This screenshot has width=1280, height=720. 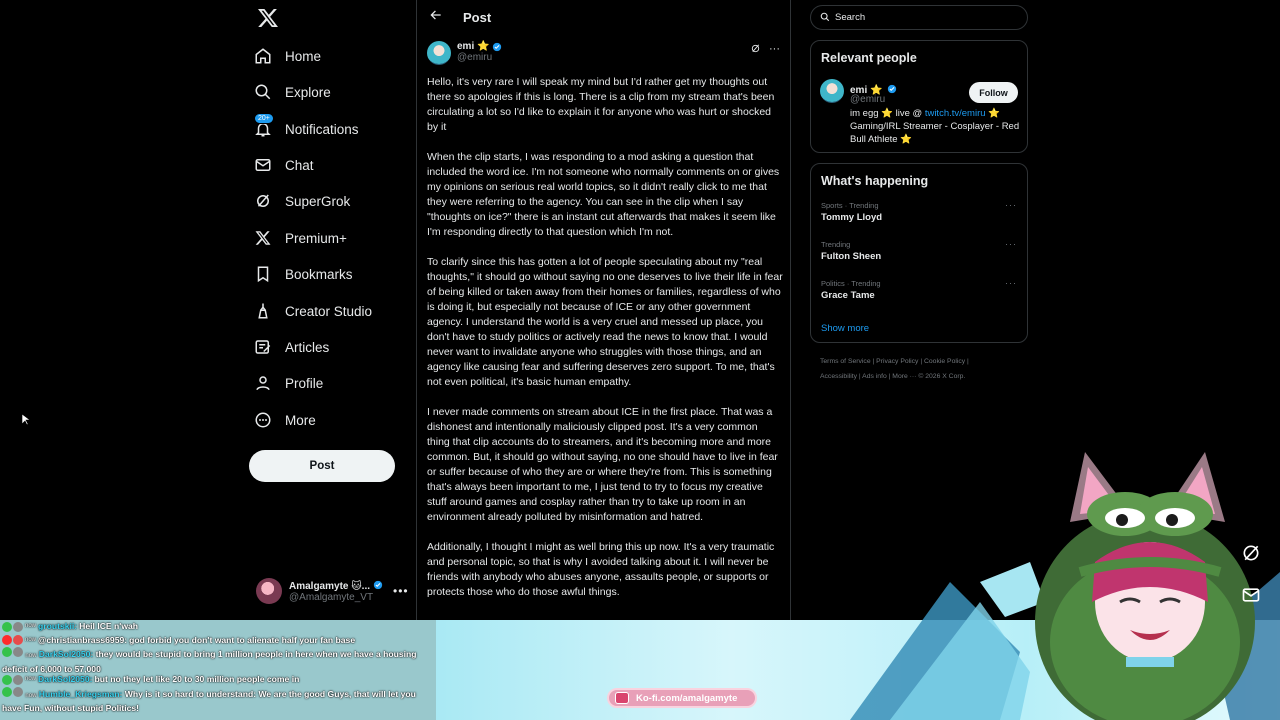 I want to click on nav-premium: Premium+, so click(x=300, y=238).